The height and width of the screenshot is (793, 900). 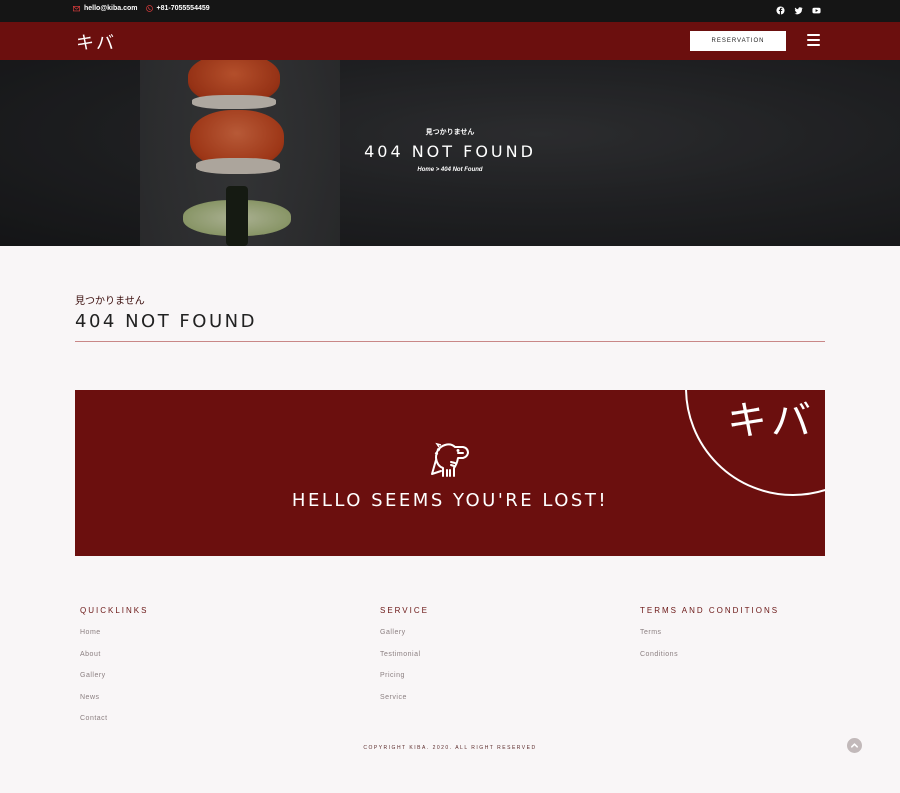 What do you see at coordinates (709, 662) in the screenshot?
I see `footer-link-conditions: Conditions` at bounding box center [709, 662].